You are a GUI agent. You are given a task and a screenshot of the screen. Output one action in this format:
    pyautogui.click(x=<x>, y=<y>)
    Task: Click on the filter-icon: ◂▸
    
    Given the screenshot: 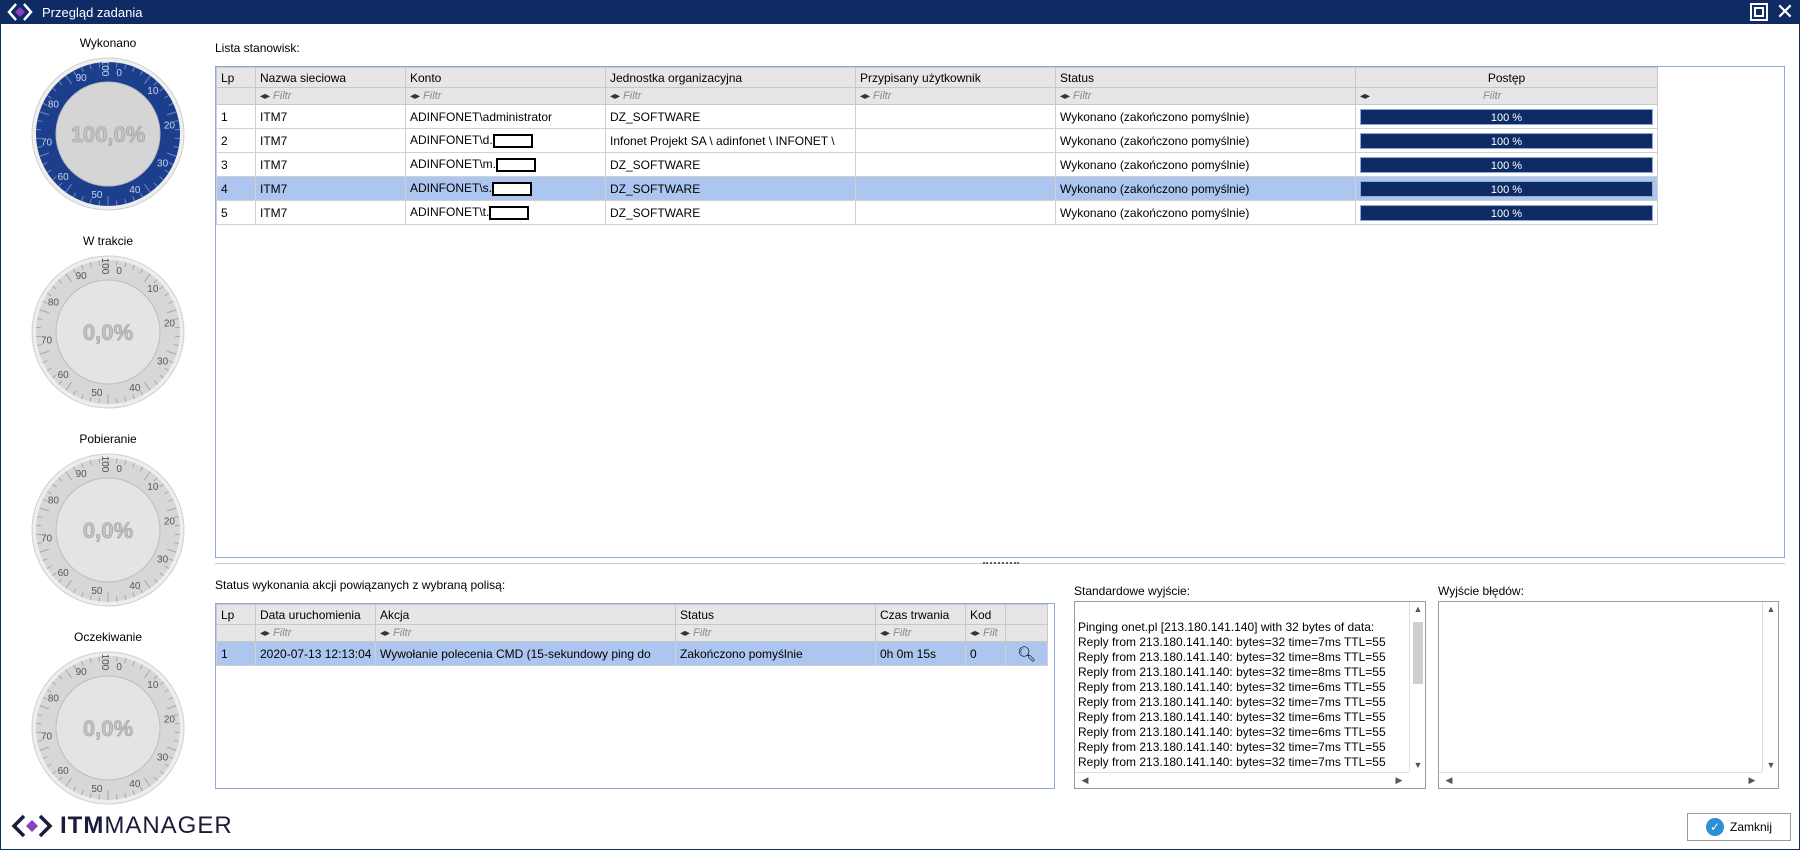 What is the action you would take?
    pyautogui.click(x=885, y=633)
    